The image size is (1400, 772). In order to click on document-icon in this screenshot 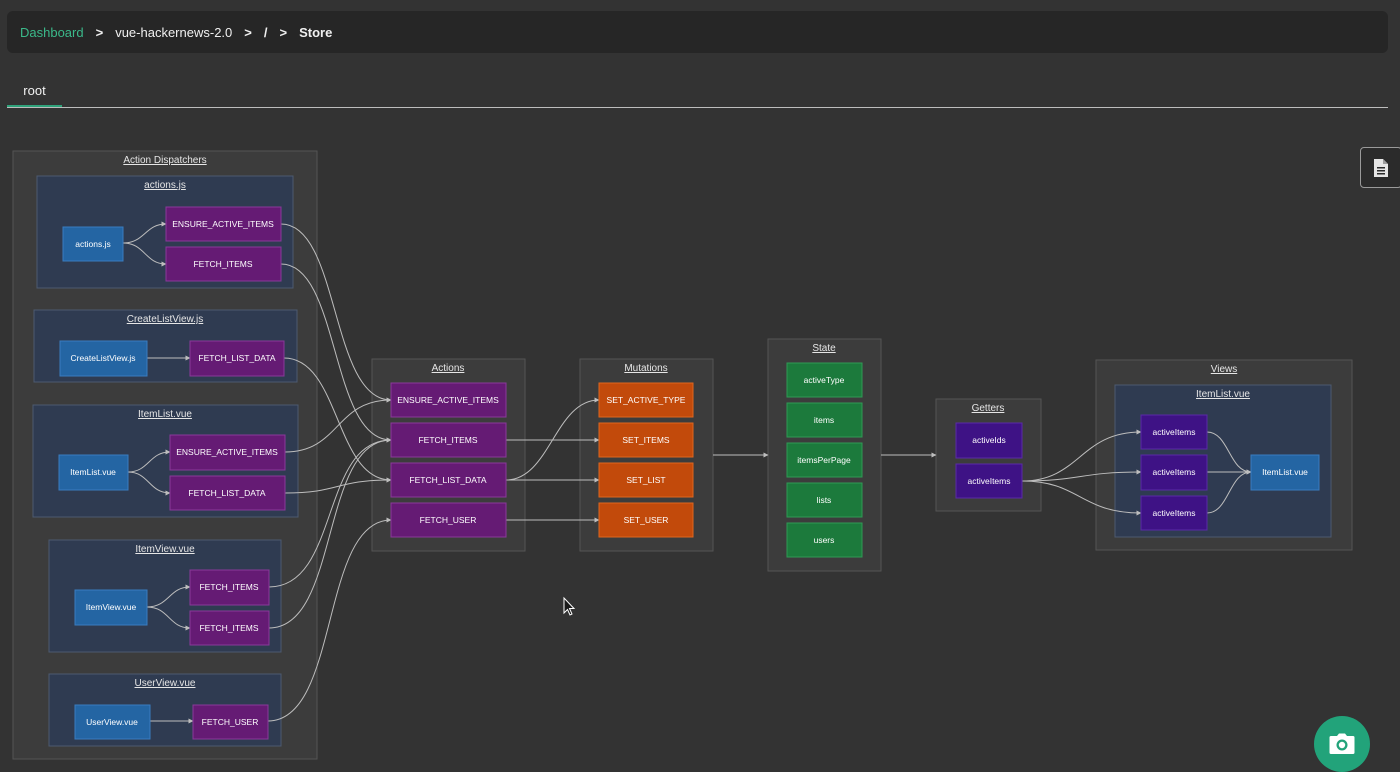, I will do `click(1381, 167)`.